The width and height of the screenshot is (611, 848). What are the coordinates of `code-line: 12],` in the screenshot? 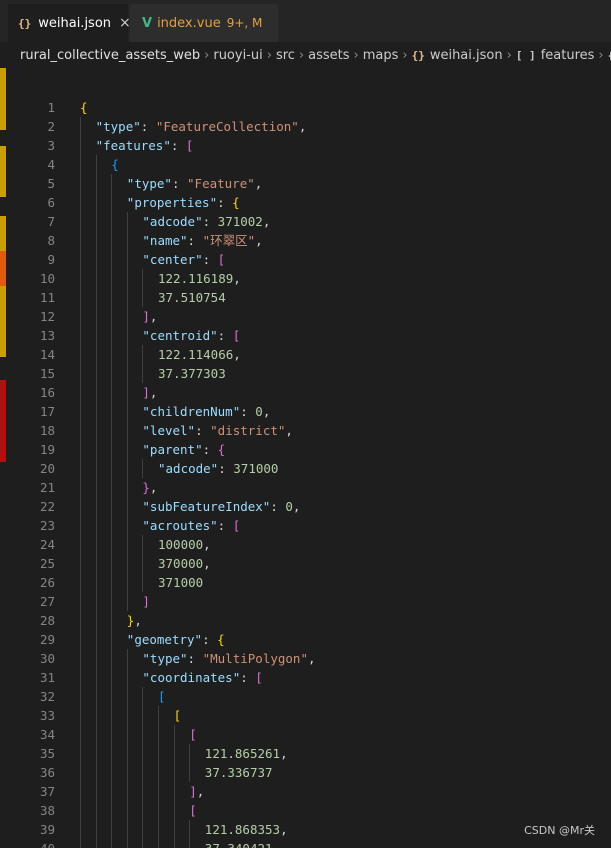 It's located at (309, 316).